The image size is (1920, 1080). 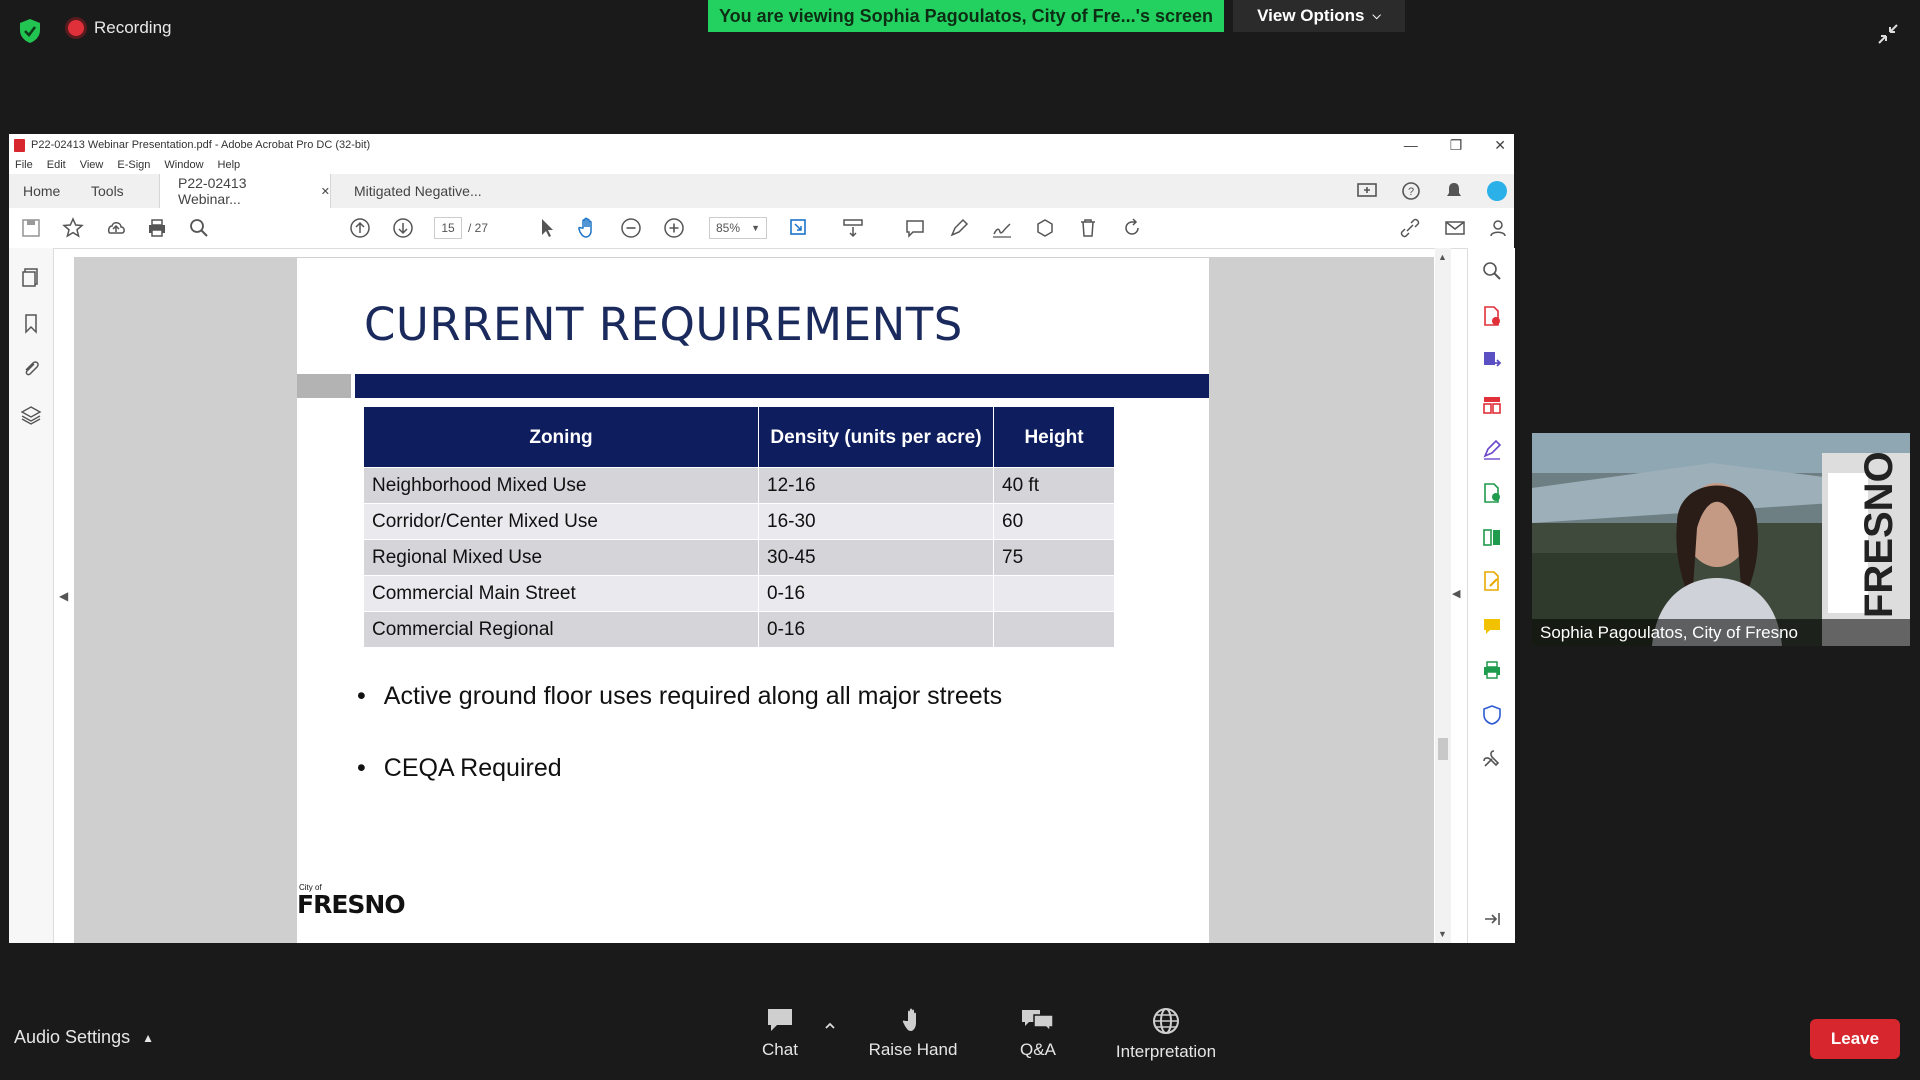 I want to click on user-avatar, so click(x=1497, y=191).